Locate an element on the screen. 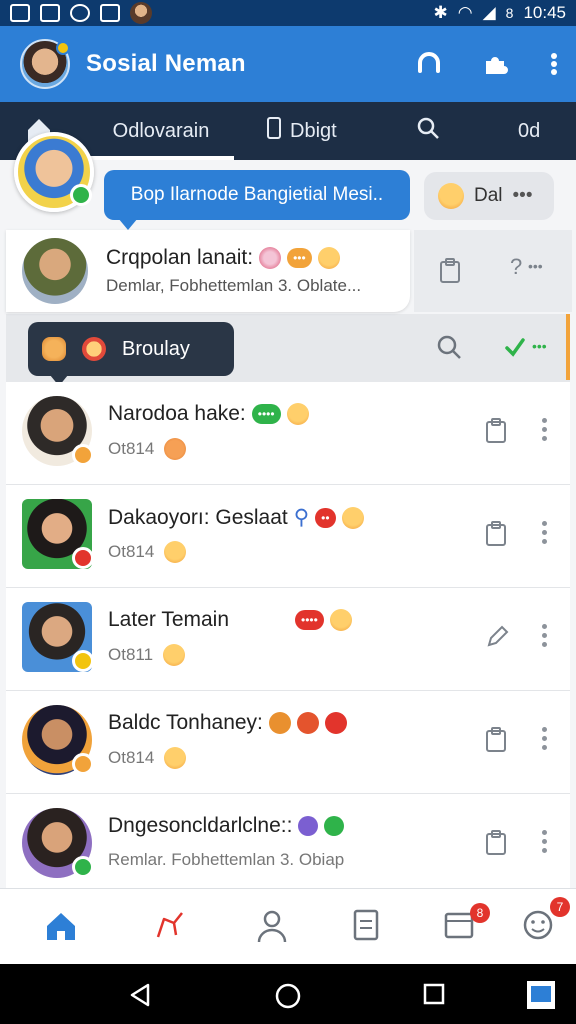  highlight-message-bubble: Bop Ilarnode Bangietial Mesi.. is located at coordinates (257, 200).